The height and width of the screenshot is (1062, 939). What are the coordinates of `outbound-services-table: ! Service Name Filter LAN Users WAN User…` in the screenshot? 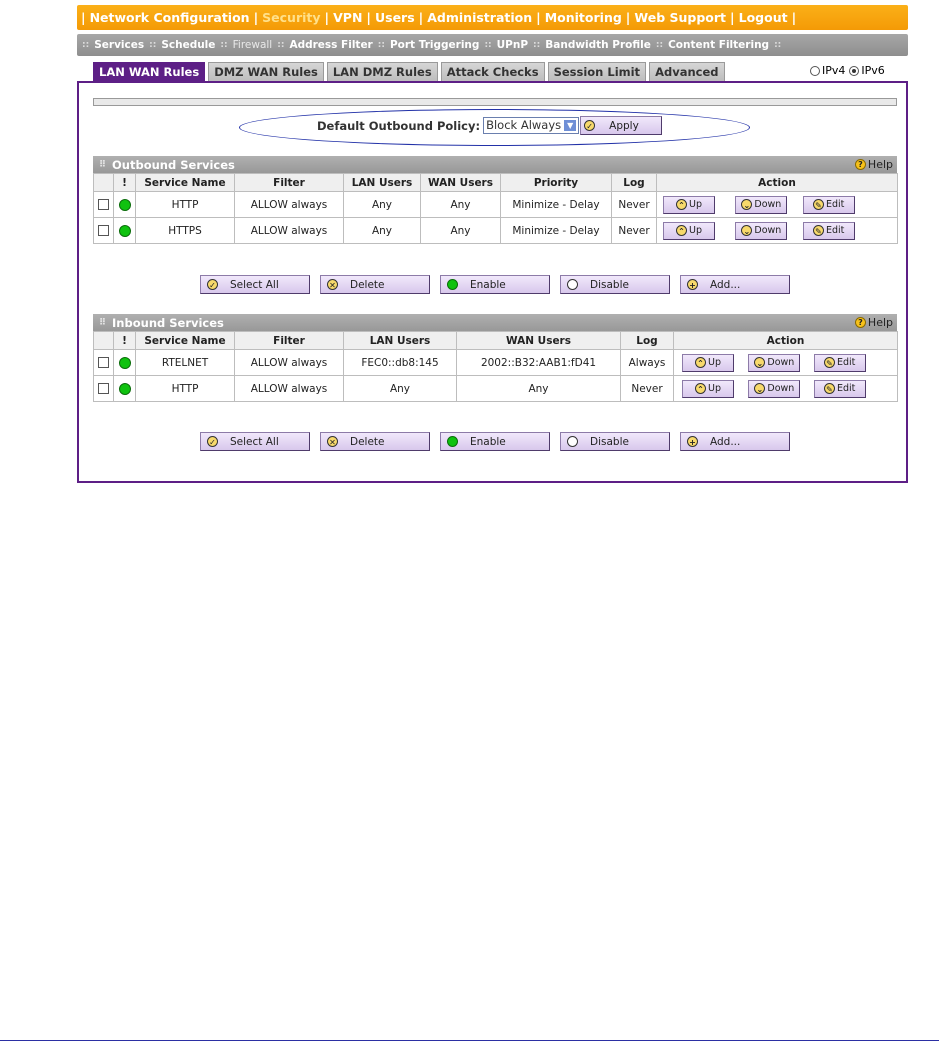 It's located at (495, 208).